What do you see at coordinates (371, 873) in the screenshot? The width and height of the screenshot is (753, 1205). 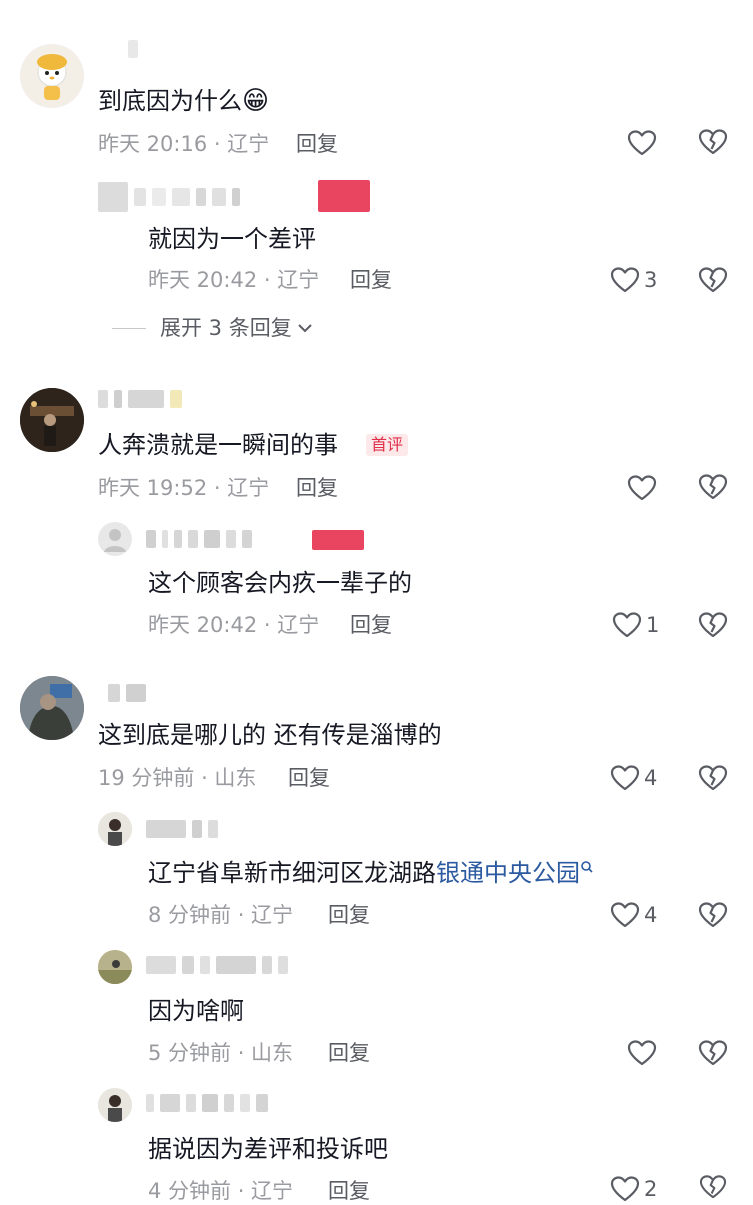 I see `reply-text: 辽宁省阜新市细河区龙湖路银通中央公园` at bounding box center [371, 873].